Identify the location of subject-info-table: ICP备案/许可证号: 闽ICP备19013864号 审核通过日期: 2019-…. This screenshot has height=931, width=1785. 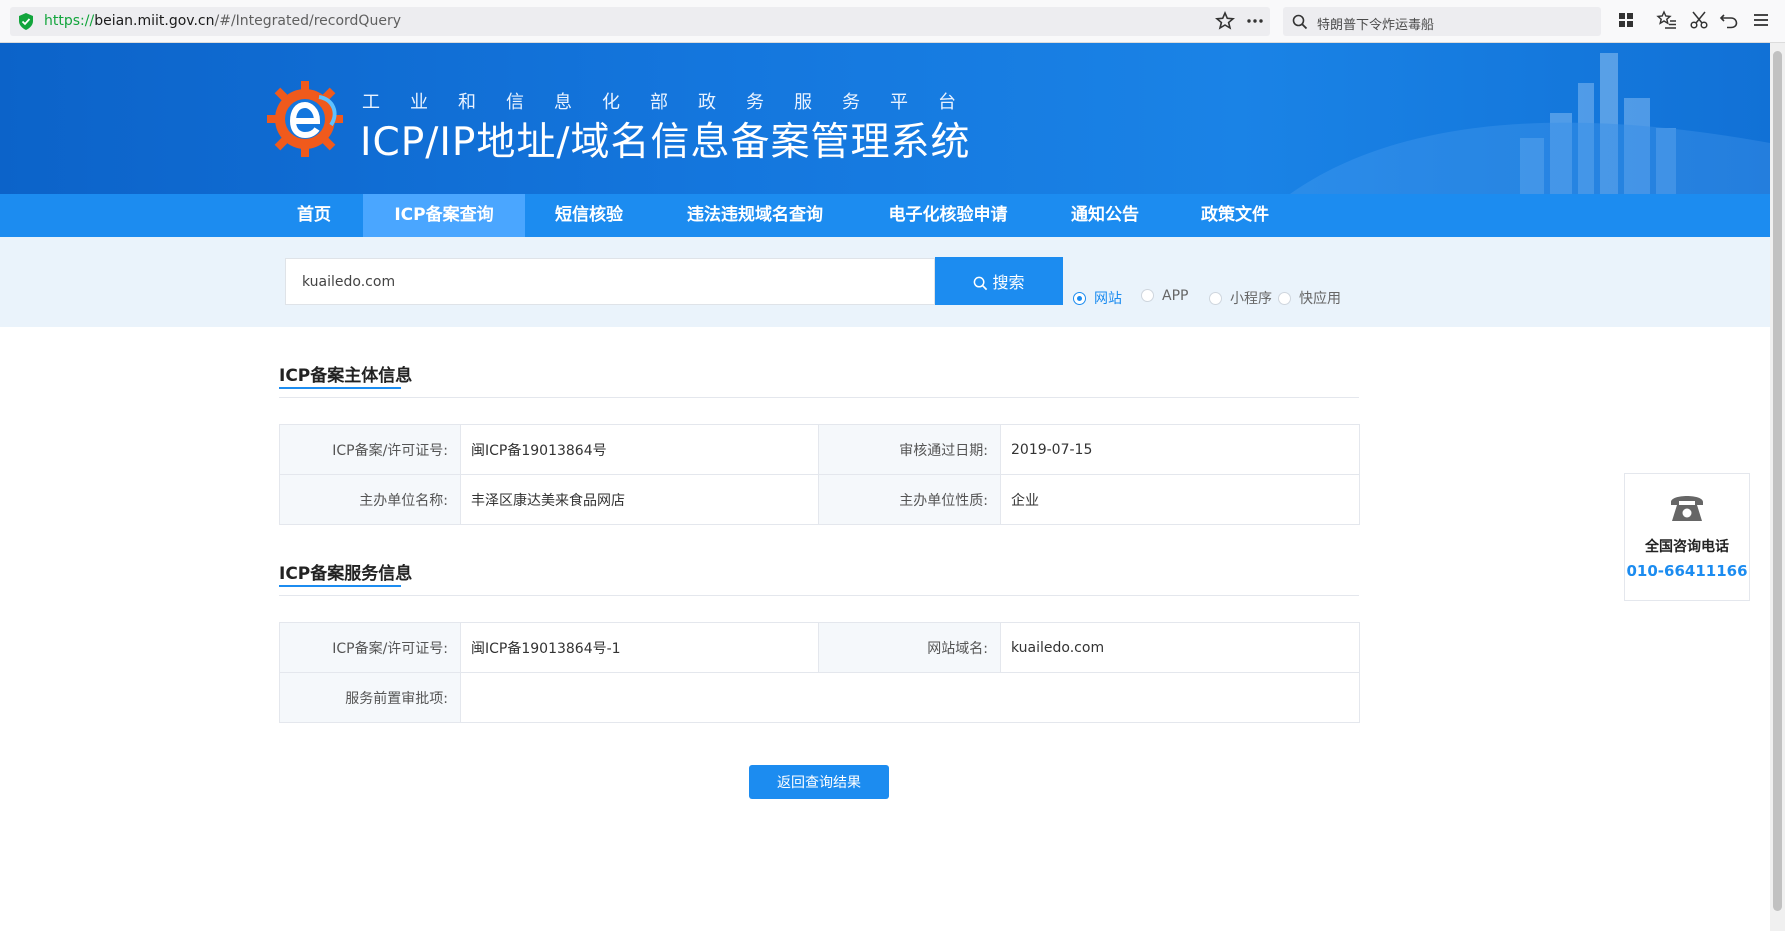
(819, 474).